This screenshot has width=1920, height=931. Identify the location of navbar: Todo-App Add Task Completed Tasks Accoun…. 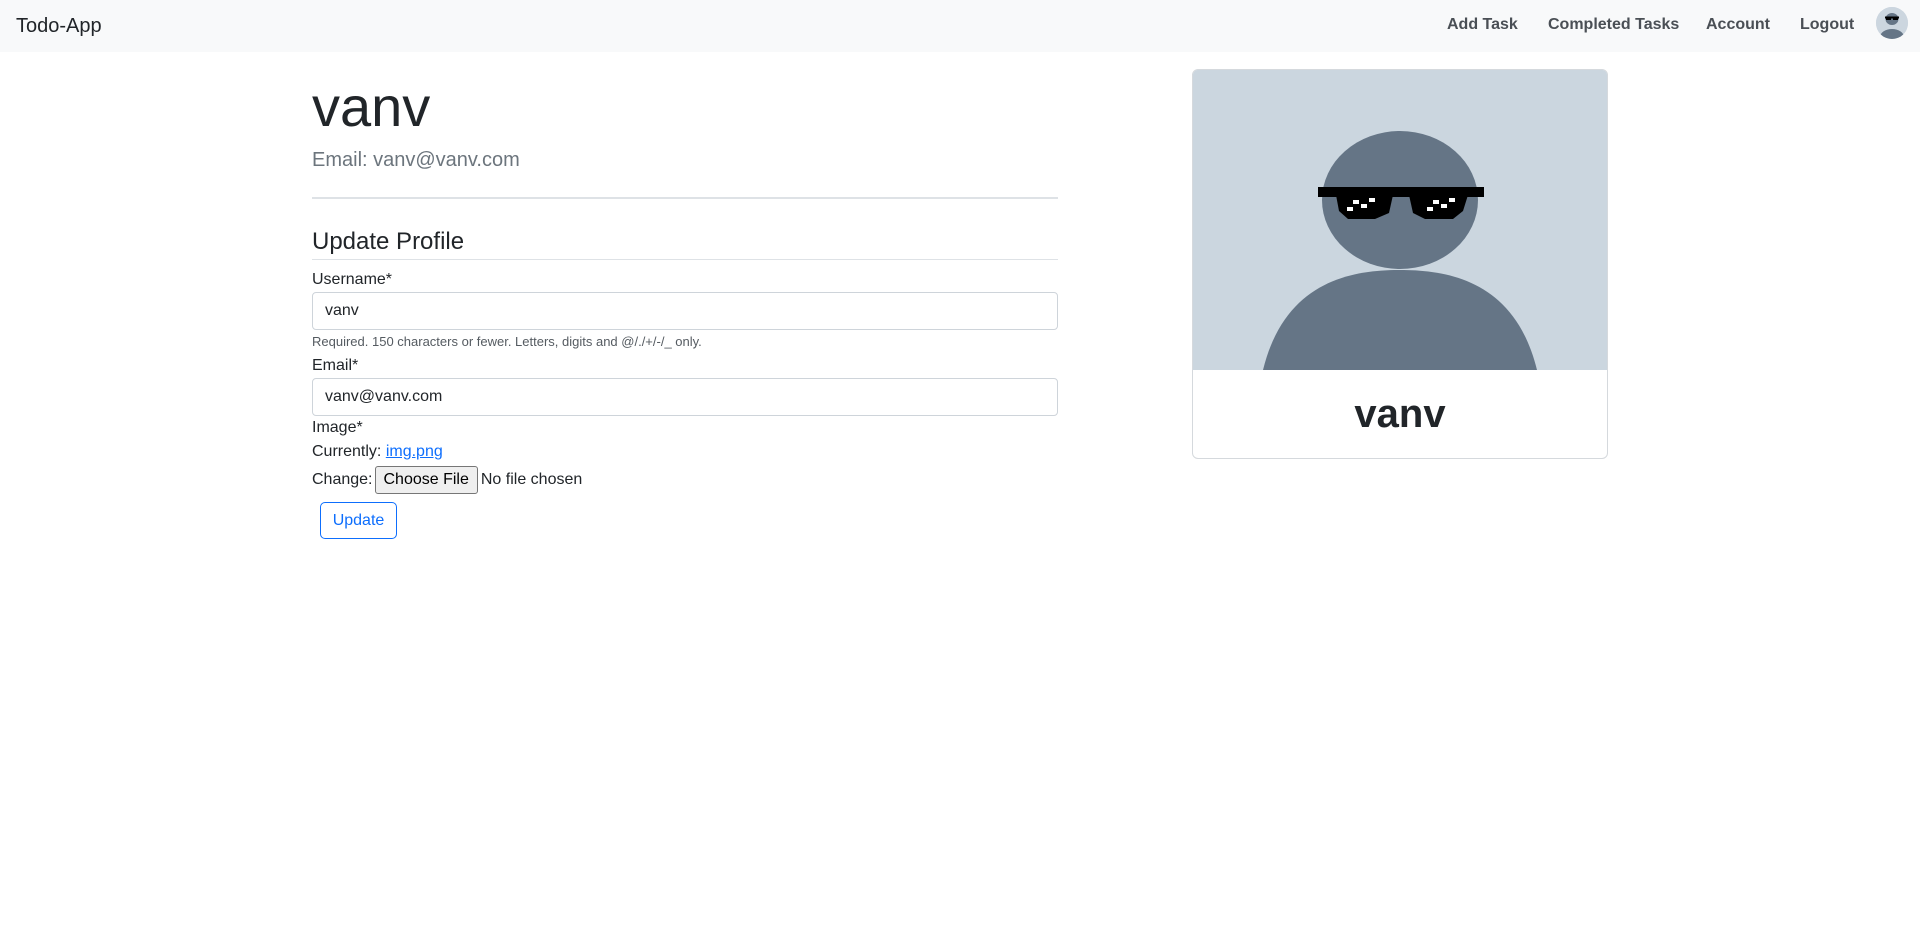
(960, 26).